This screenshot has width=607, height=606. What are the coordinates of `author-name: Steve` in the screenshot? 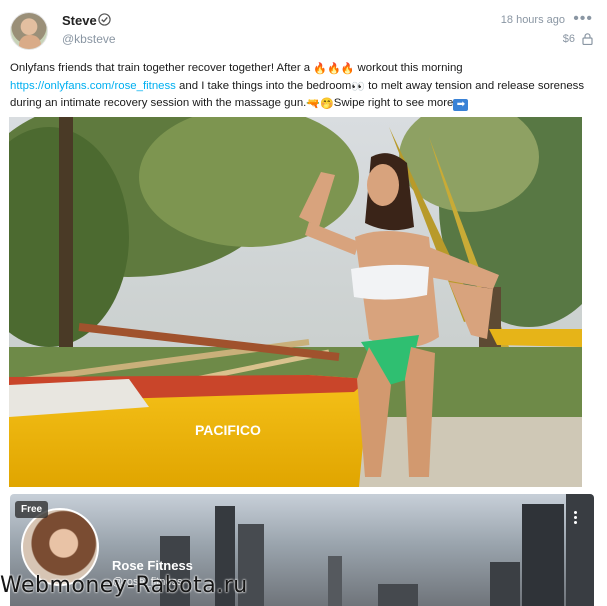 It's located at (79, 20).